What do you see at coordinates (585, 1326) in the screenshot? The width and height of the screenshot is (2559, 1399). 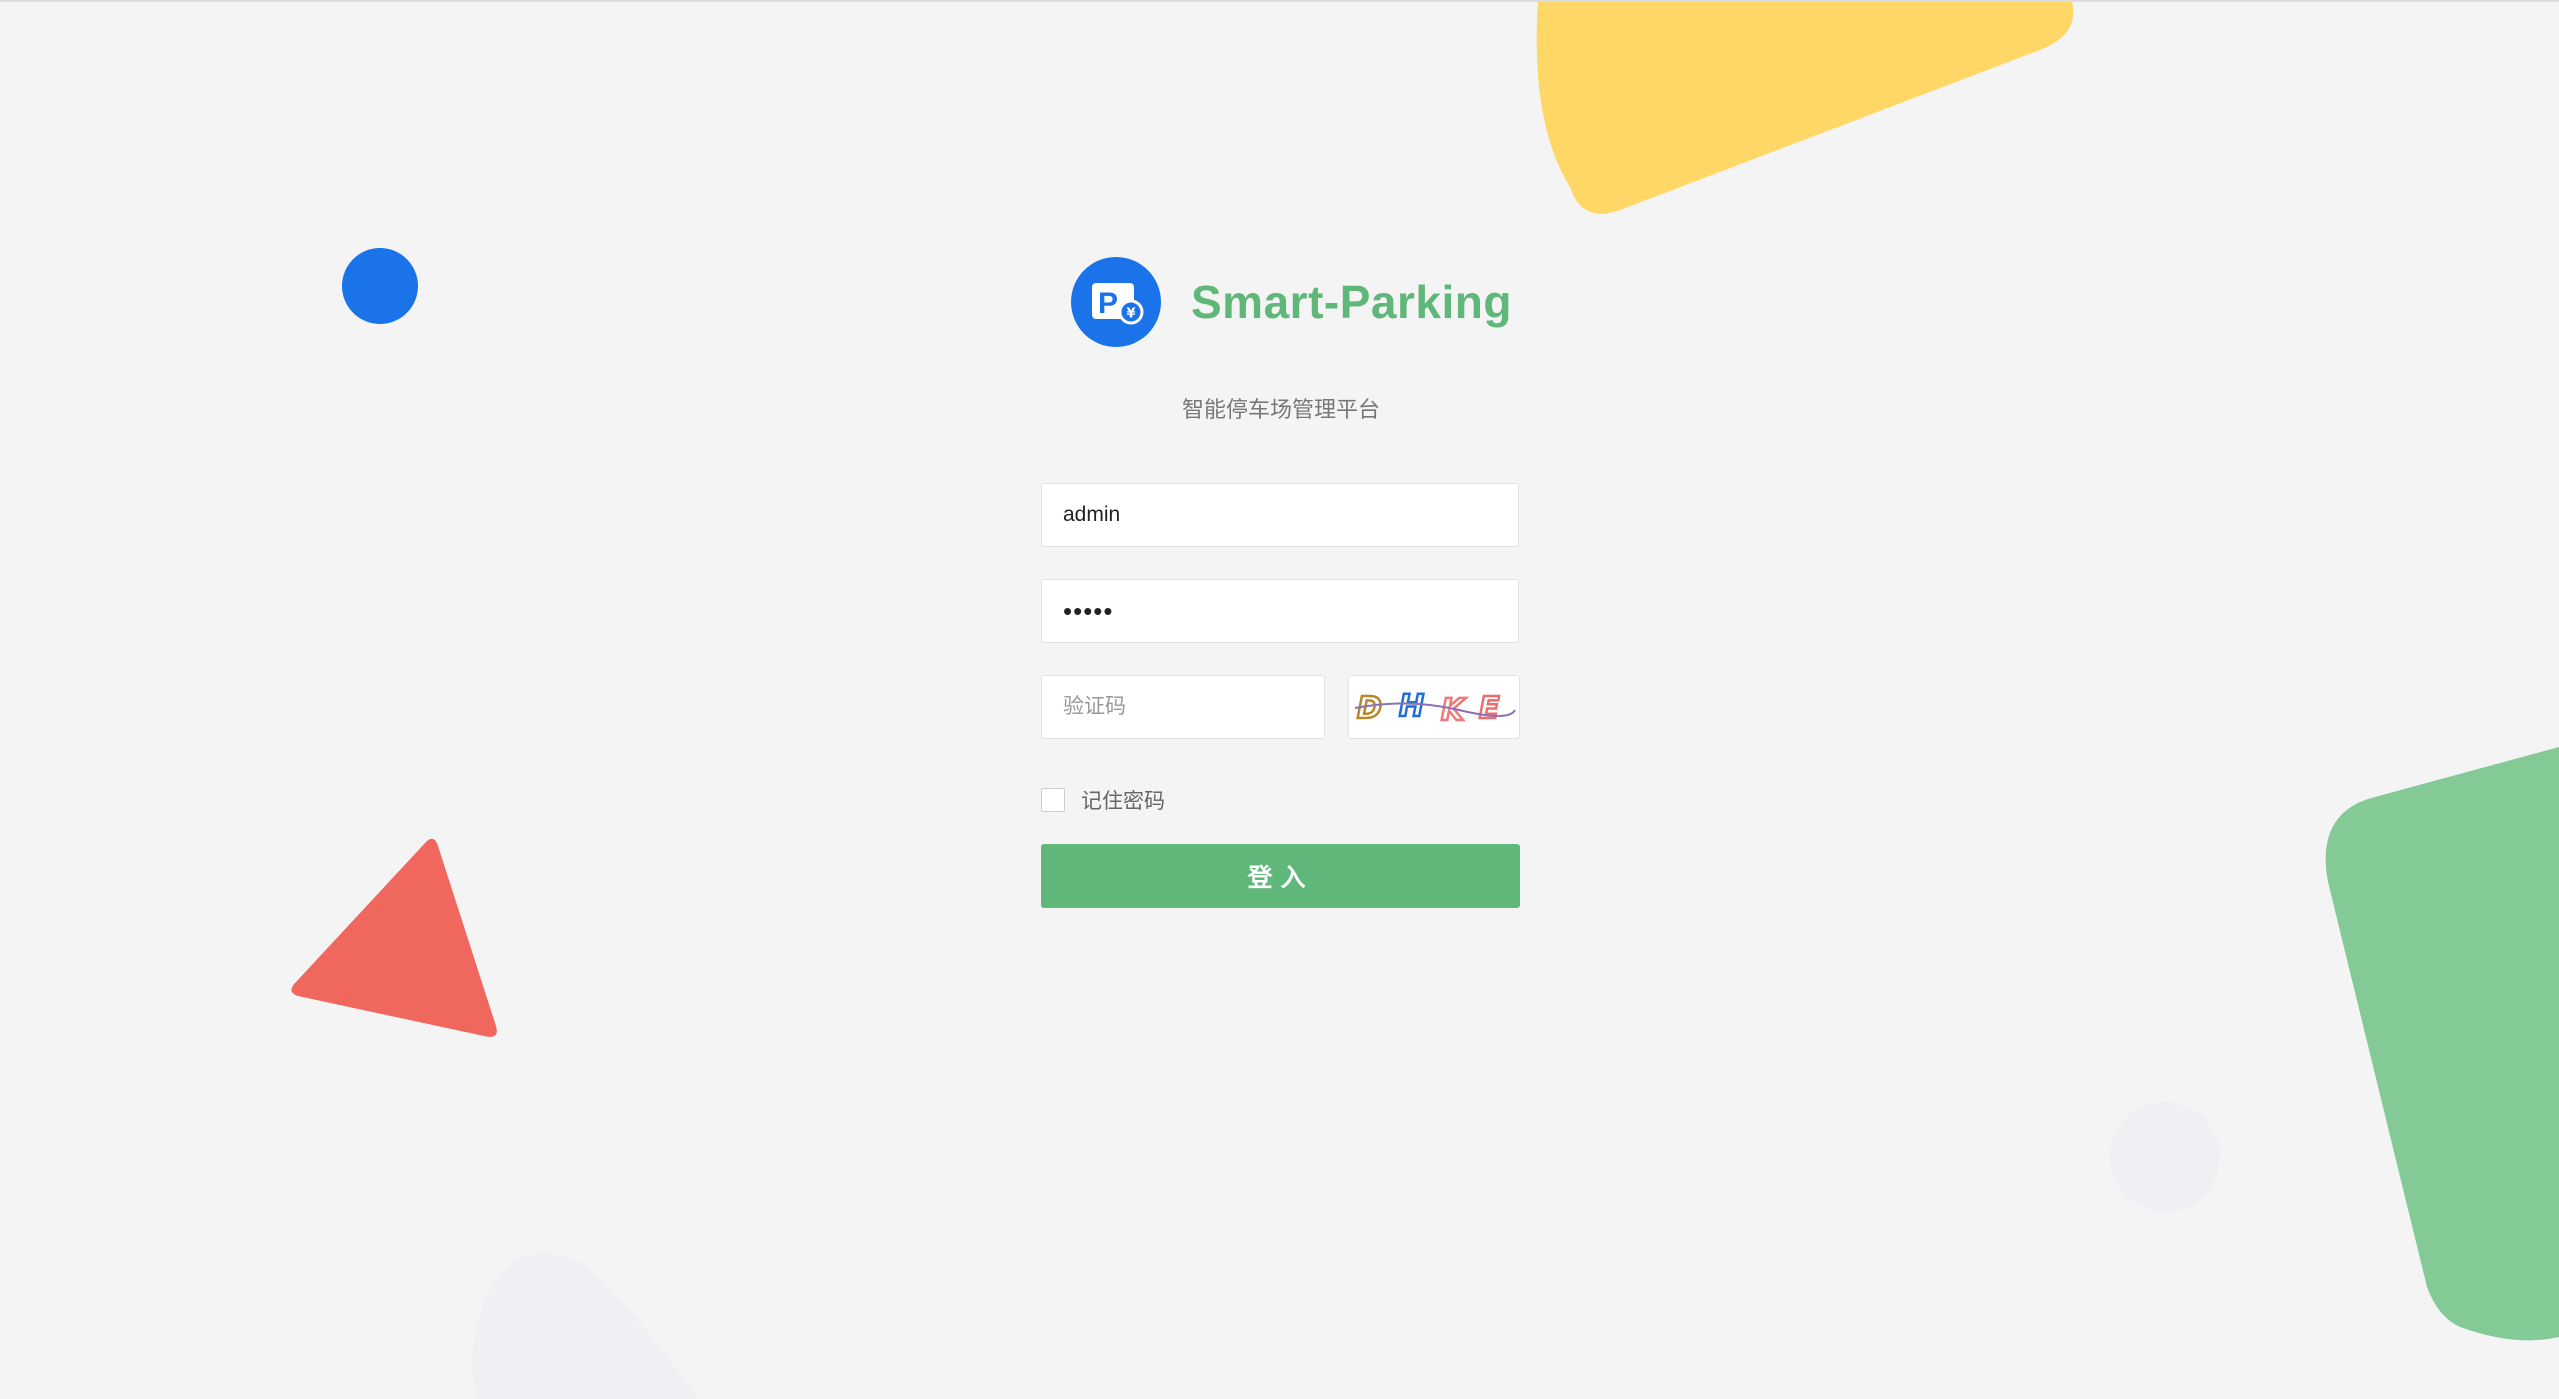 I see `faint-blob-shape` at bounding box center [585, 1326].